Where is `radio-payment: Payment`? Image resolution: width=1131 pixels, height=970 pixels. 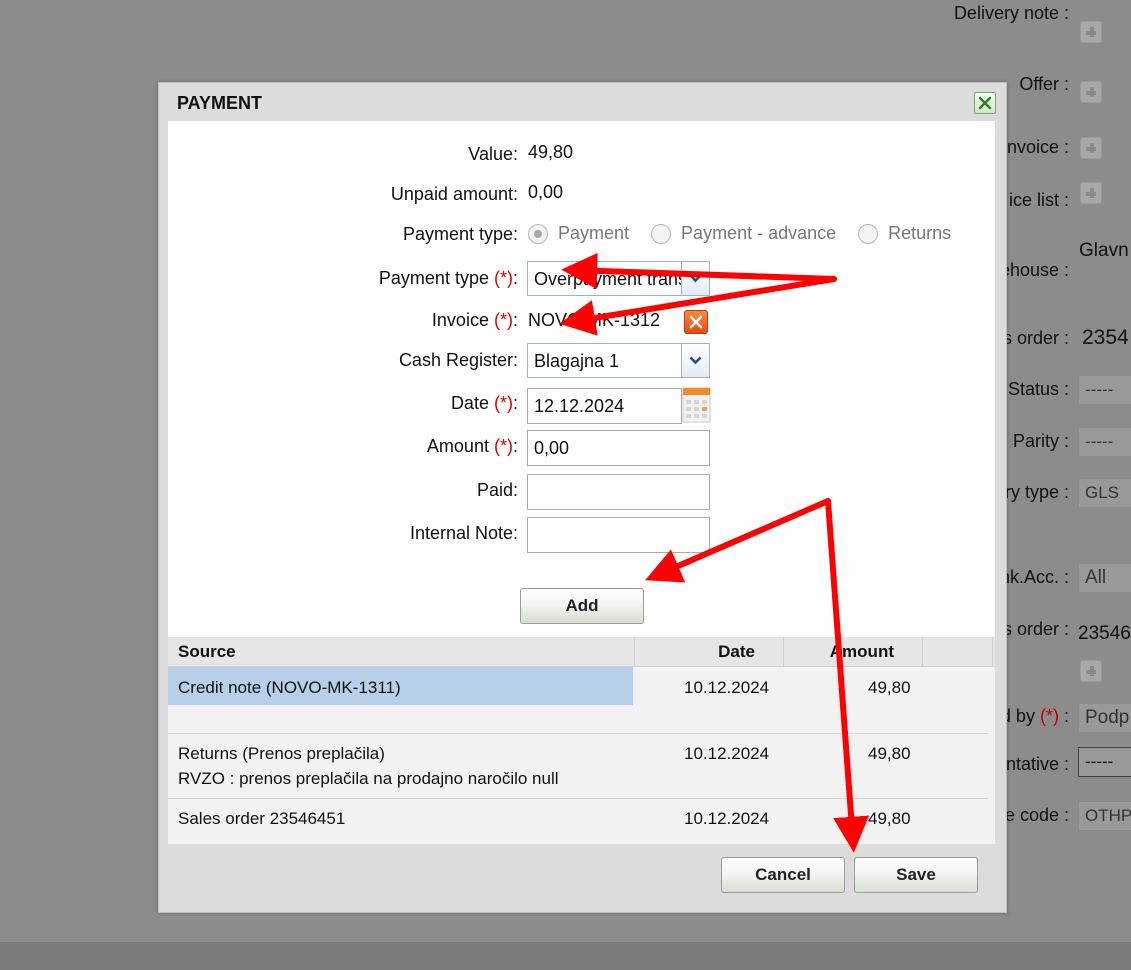 radio-payment: Payment is located at coordinates (578, 233).